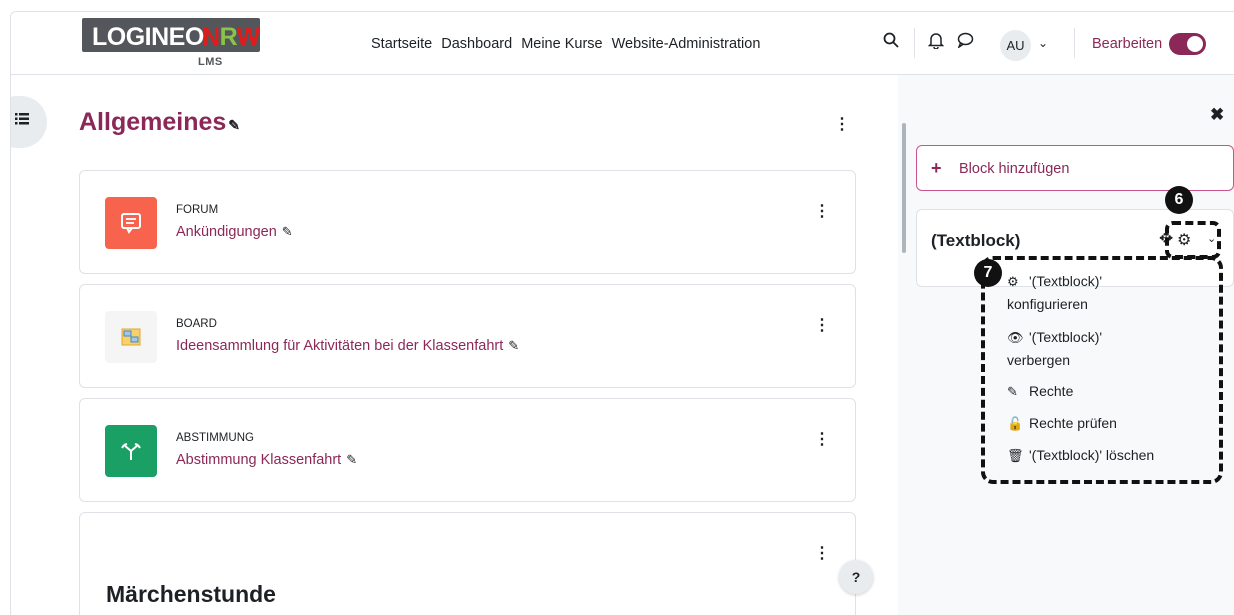 The width and height of the screenshot is (1234, 615). I want to click on logo: LOGINEO NRW LMS, so click(171, 46).